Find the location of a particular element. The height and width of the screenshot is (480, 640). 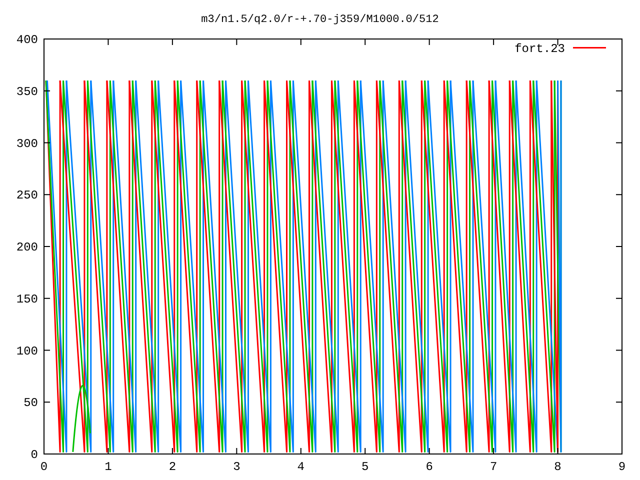

x-tick-label: 9 is located at coordinates (622, 467).